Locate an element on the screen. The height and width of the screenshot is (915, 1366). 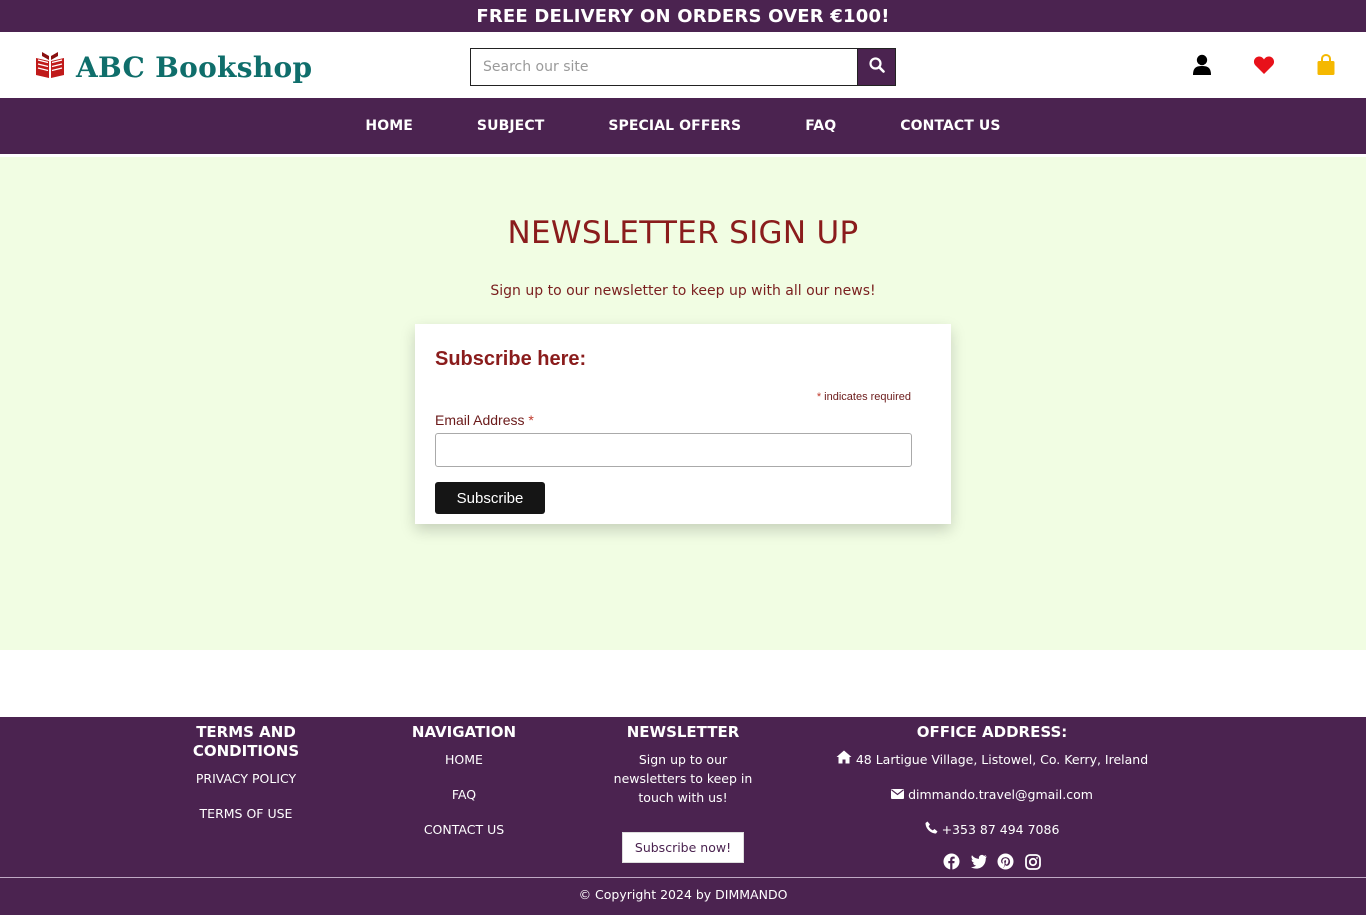
footer-privacy-policy-link: PRIVACY POLICY is located at coordinates (246, 778).